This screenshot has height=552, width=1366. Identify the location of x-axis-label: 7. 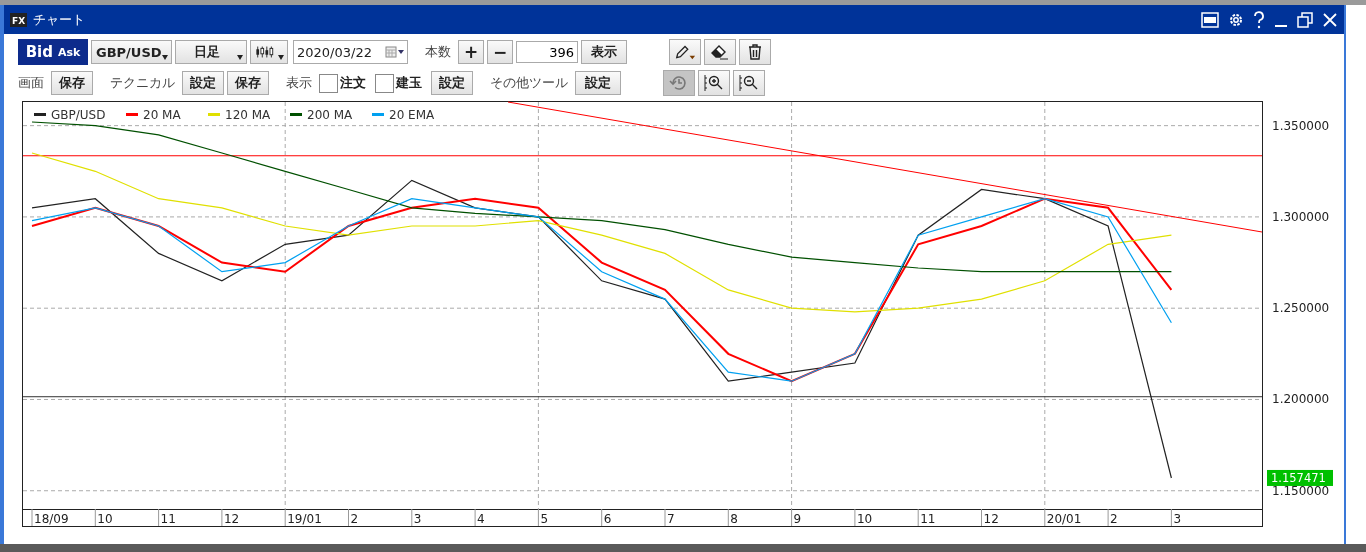
(671, 519).